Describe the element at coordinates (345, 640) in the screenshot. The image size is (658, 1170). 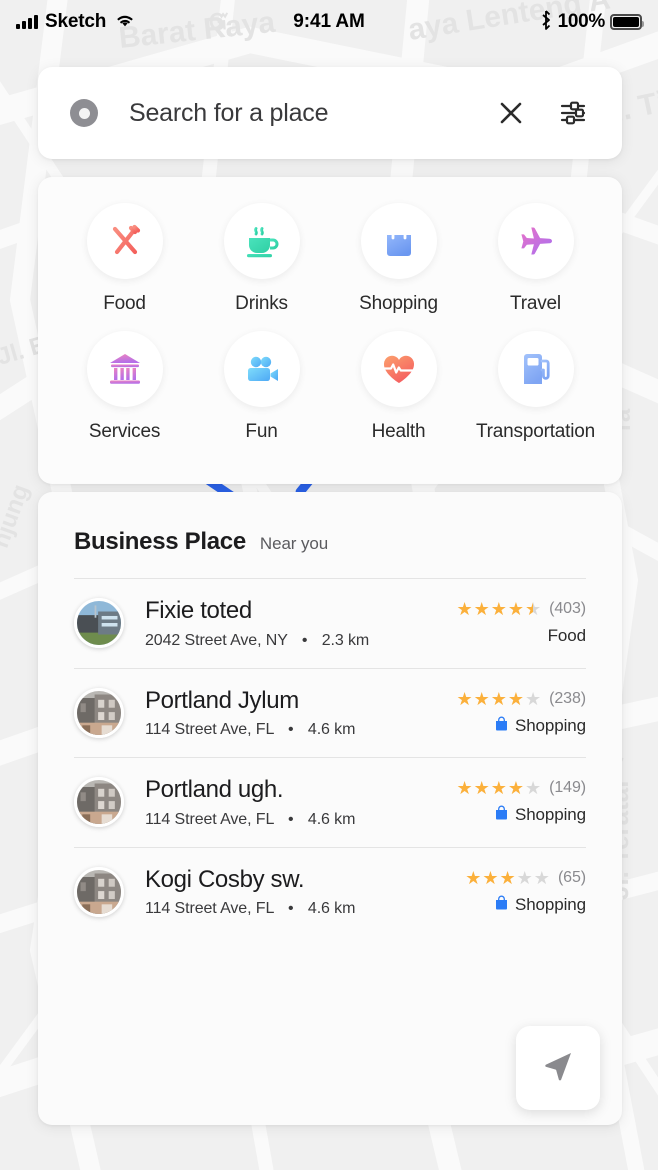
I see `business-distance: 2.3 km` at that location.